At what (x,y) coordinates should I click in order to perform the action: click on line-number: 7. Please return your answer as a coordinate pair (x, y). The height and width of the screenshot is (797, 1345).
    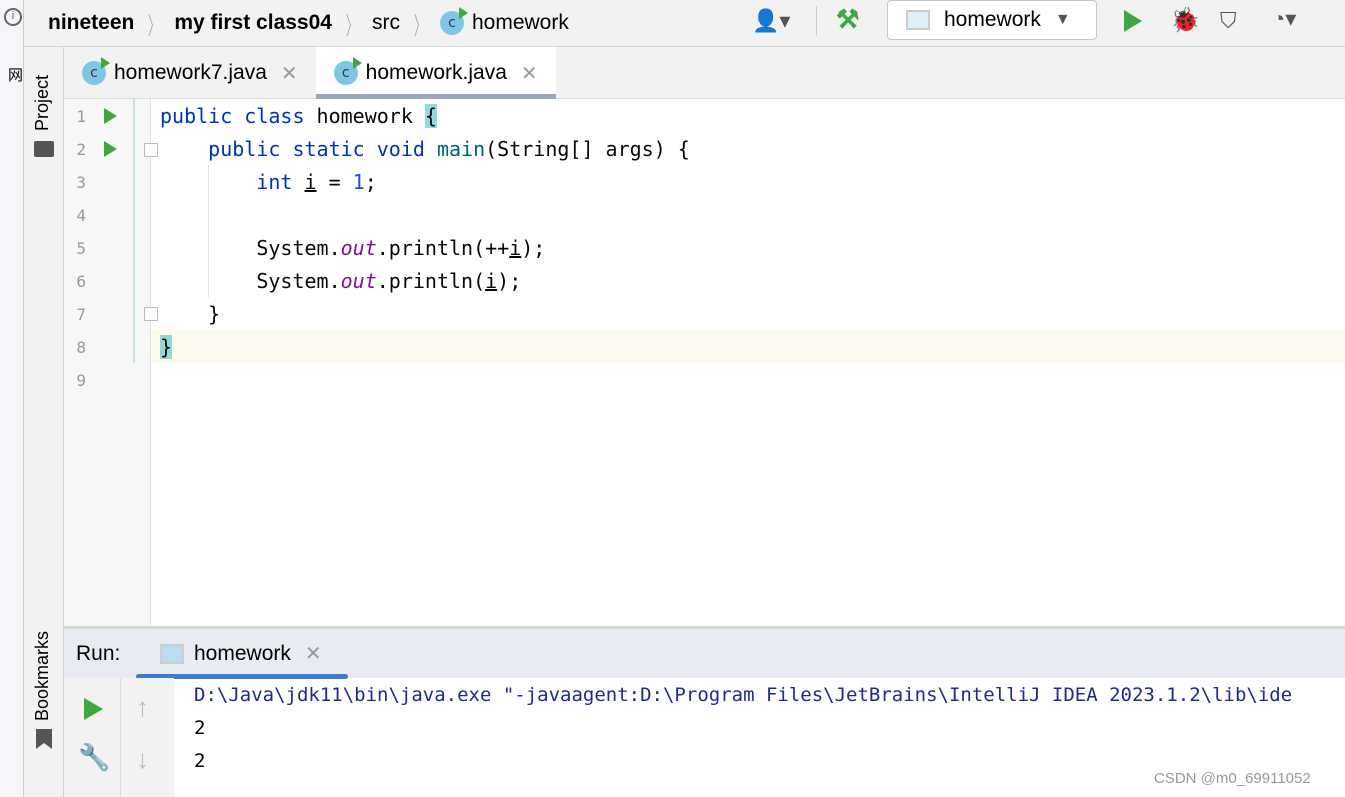
    Looking at the image, I should click on (81, 314).